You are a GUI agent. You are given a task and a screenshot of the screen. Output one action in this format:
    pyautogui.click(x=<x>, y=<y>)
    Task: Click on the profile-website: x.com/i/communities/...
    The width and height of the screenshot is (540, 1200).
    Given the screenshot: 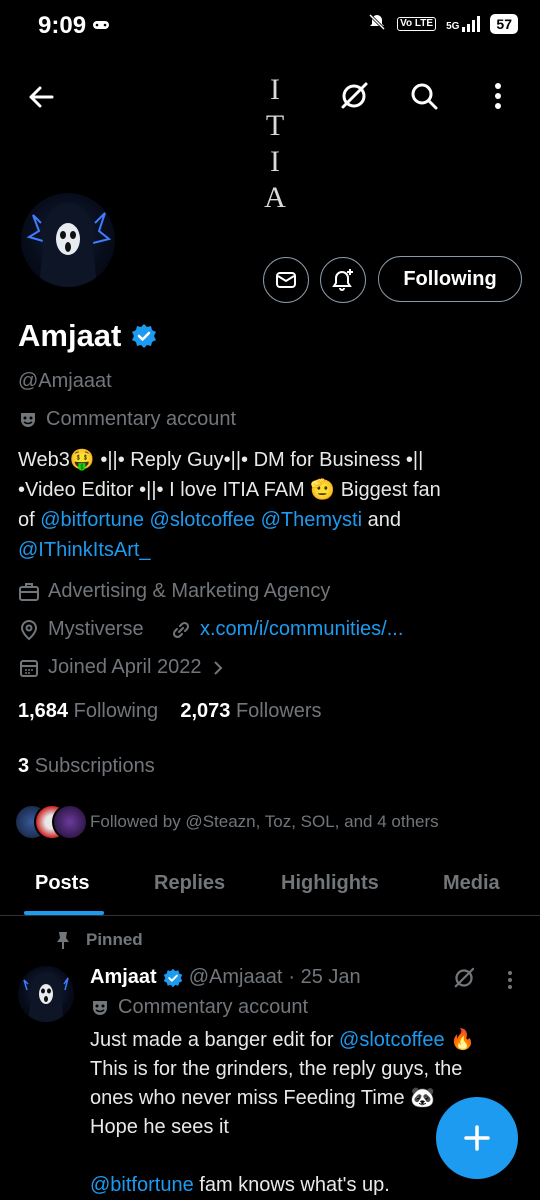 What is the action you would take?
    pyautogui.click(x=286, y=629)
    